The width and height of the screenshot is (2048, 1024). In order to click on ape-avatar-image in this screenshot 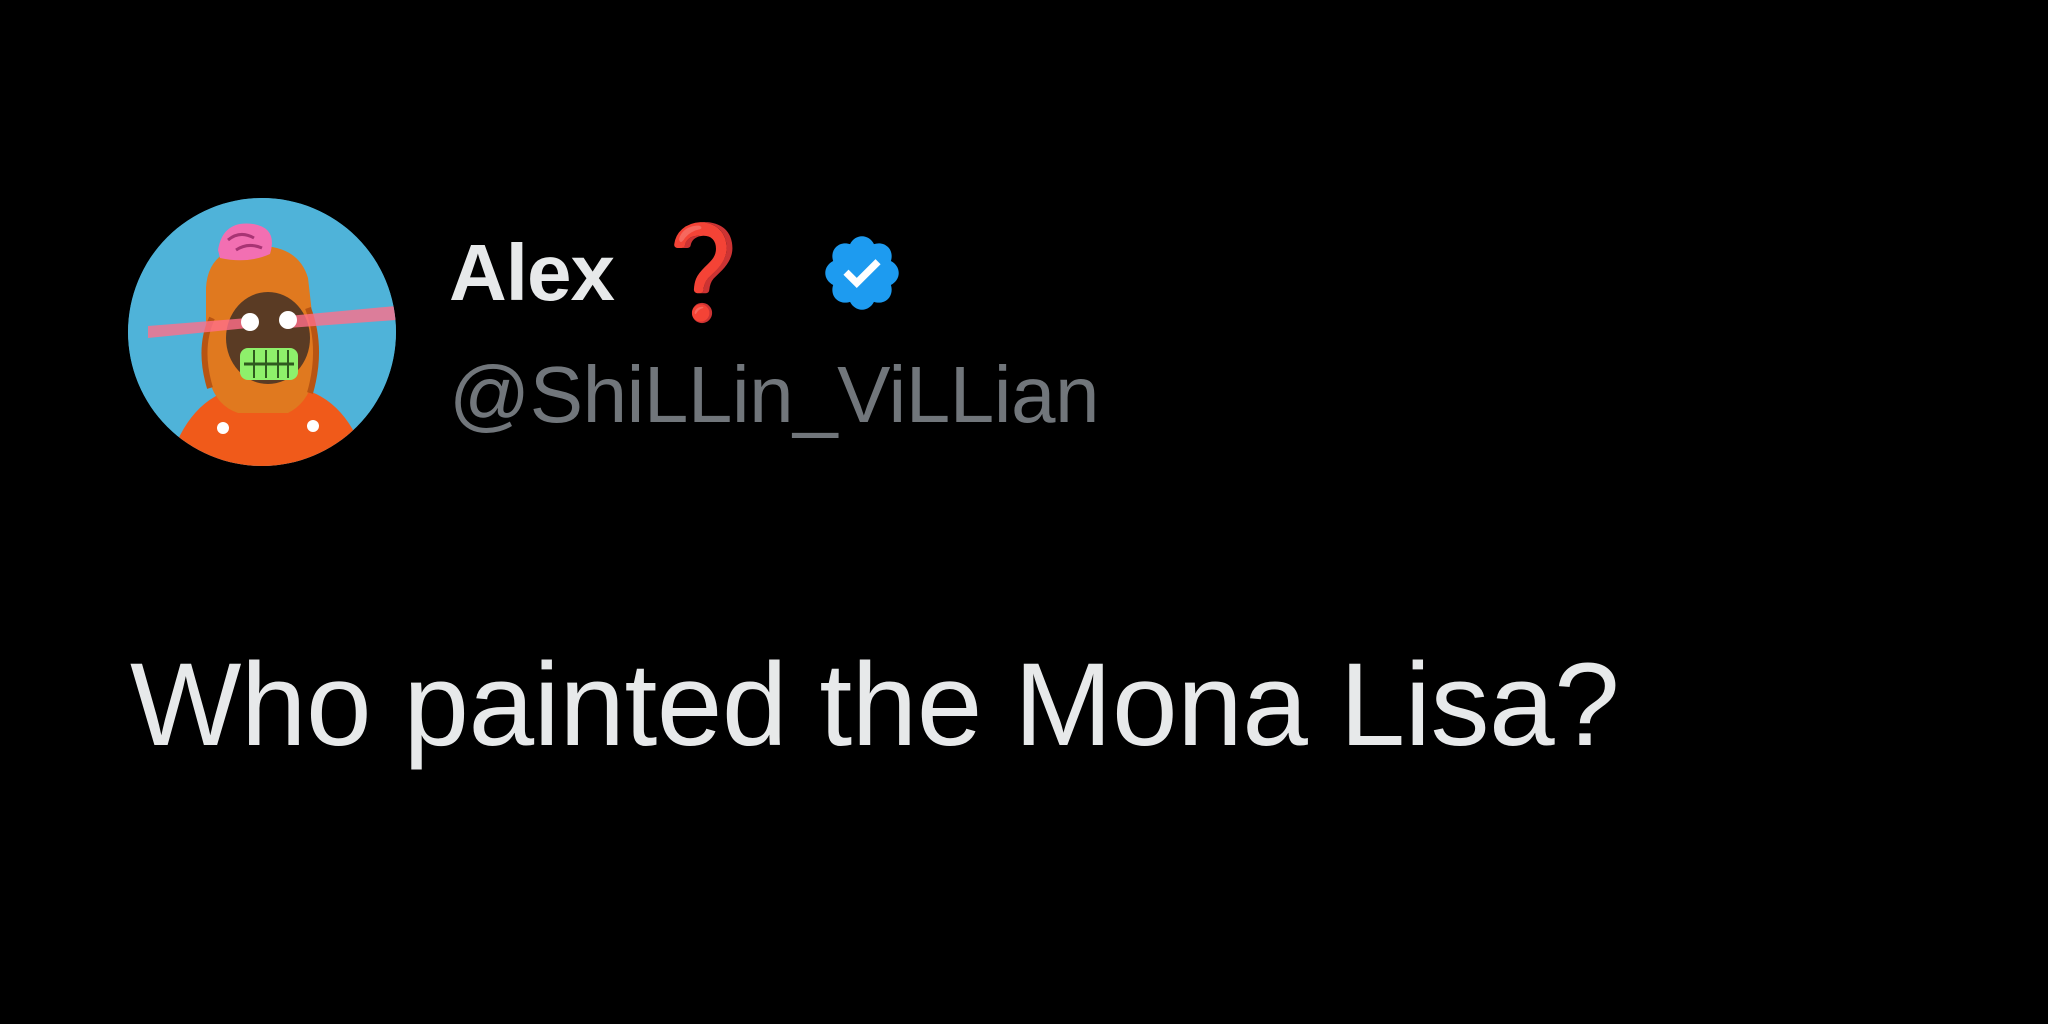, I will do `click(262, 332)`.